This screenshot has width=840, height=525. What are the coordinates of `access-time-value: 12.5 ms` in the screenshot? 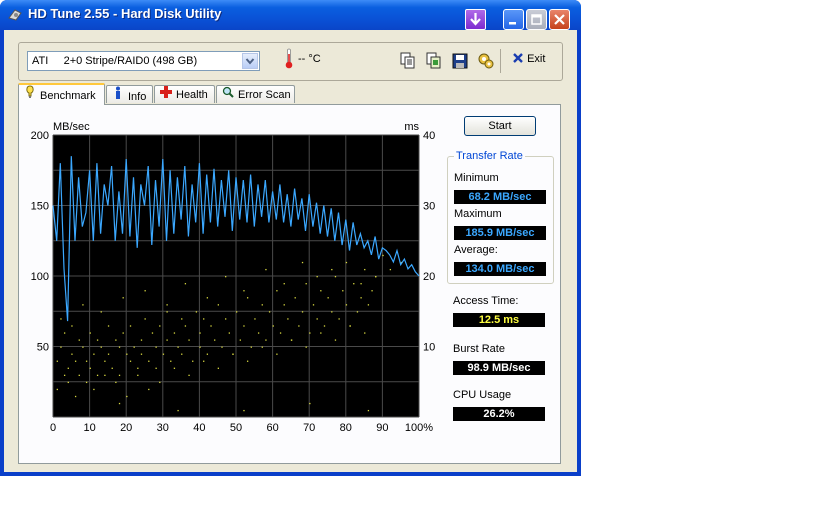 It's located at (499, 320).